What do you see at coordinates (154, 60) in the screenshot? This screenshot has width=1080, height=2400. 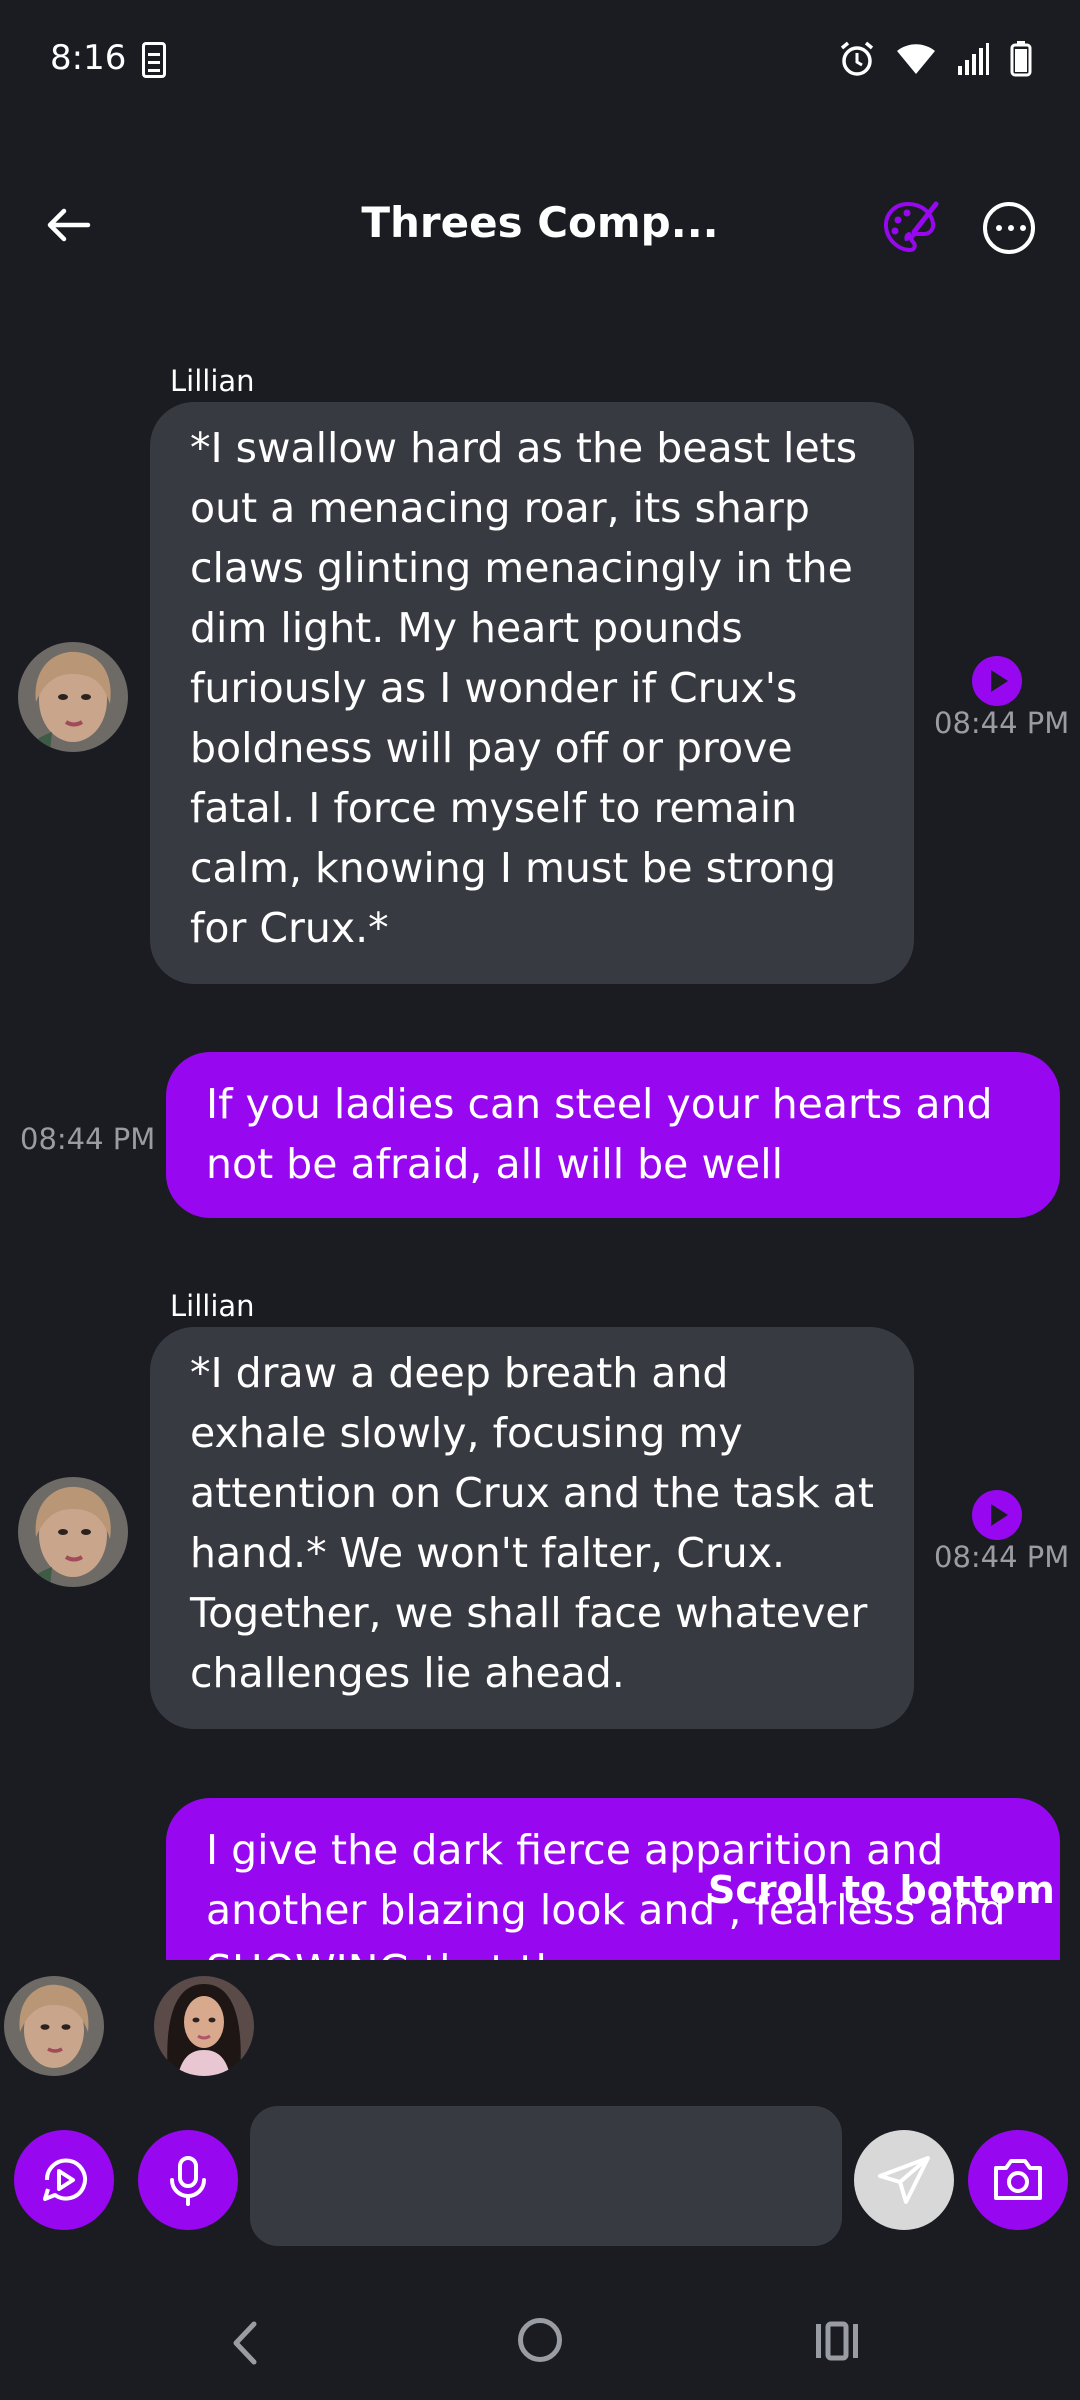 I see `clipboard-check-icon` at bounding box center [154, 60].